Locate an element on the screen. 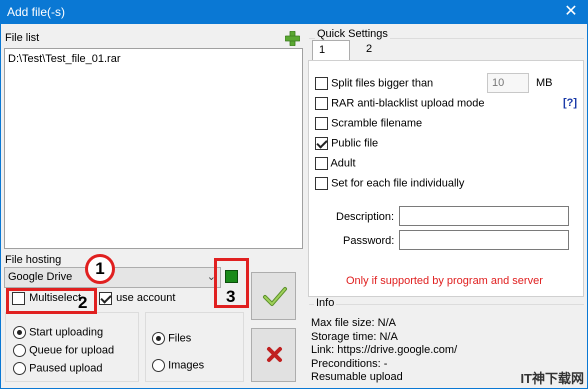  set-individually-checkbox: Set for each file individually is located at coordinates (389, 183).